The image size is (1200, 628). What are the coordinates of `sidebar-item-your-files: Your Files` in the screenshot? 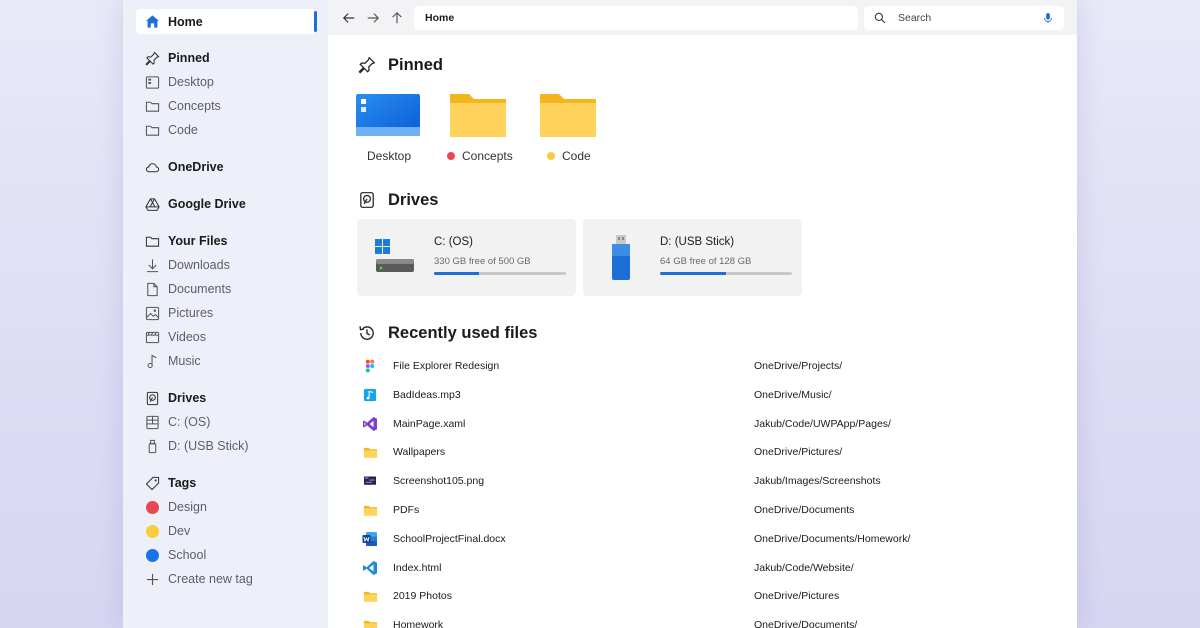 It's located at (226, 241).